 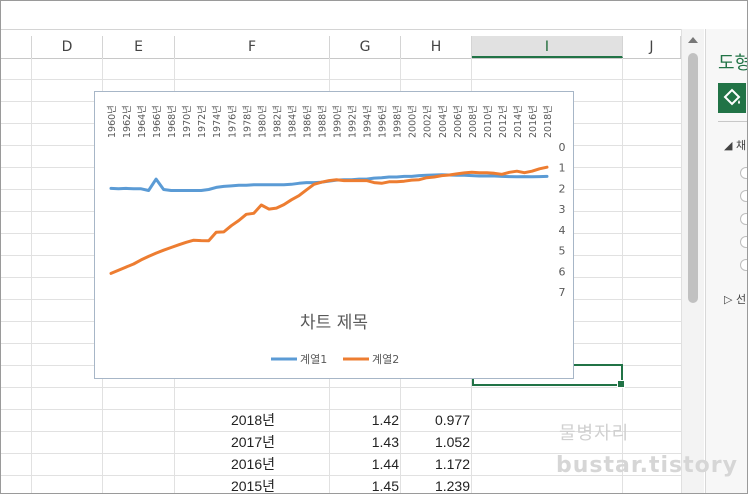 I want to click on cell-year: 2018년, so click(x=225, y=420).